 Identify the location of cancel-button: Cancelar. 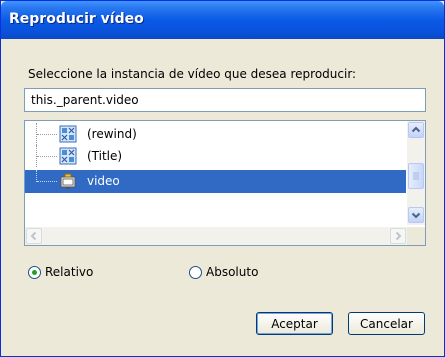
(386, 323).